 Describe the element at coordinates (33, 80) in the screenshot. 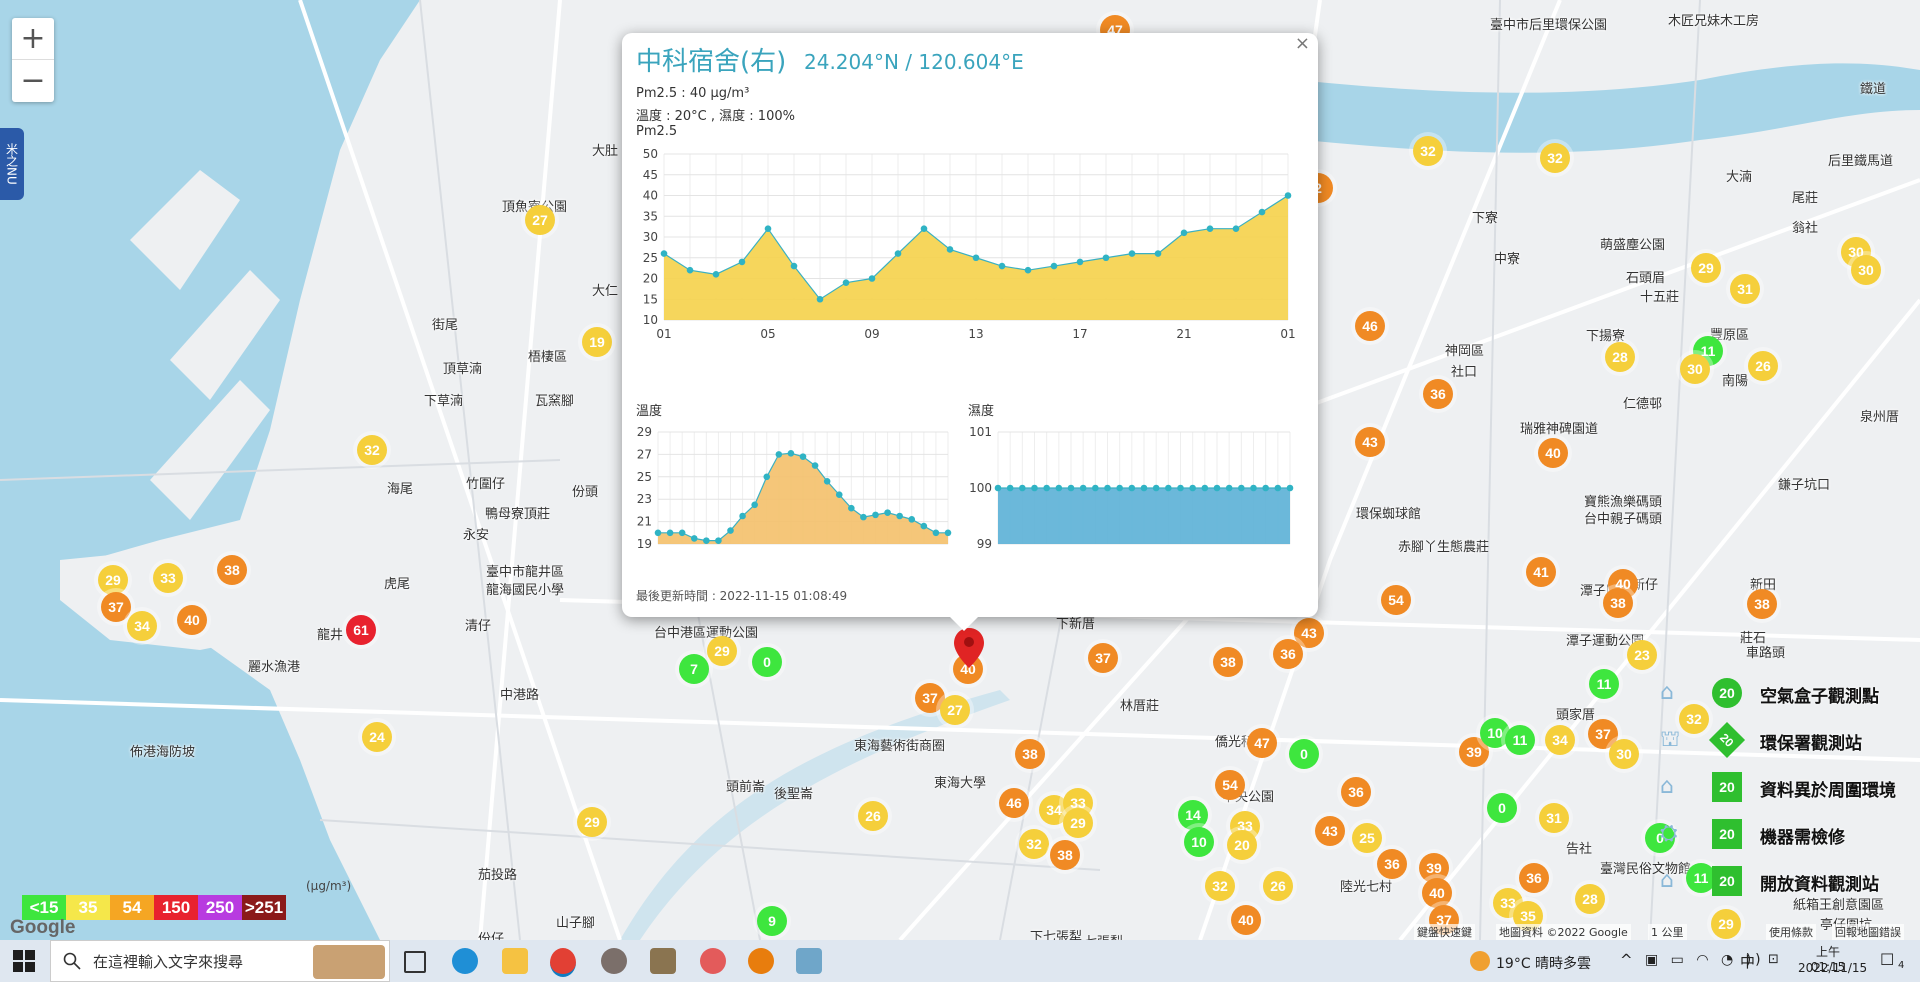

I see `zoom-out-button: −` at that location.